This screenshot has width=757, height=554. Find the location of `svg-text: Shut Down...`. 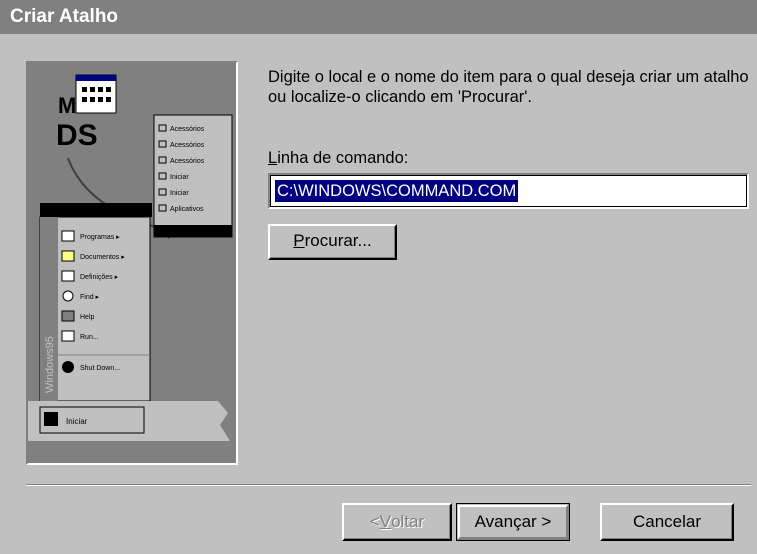

svg-text: Shut Down... is located at coordinates (100, 368).